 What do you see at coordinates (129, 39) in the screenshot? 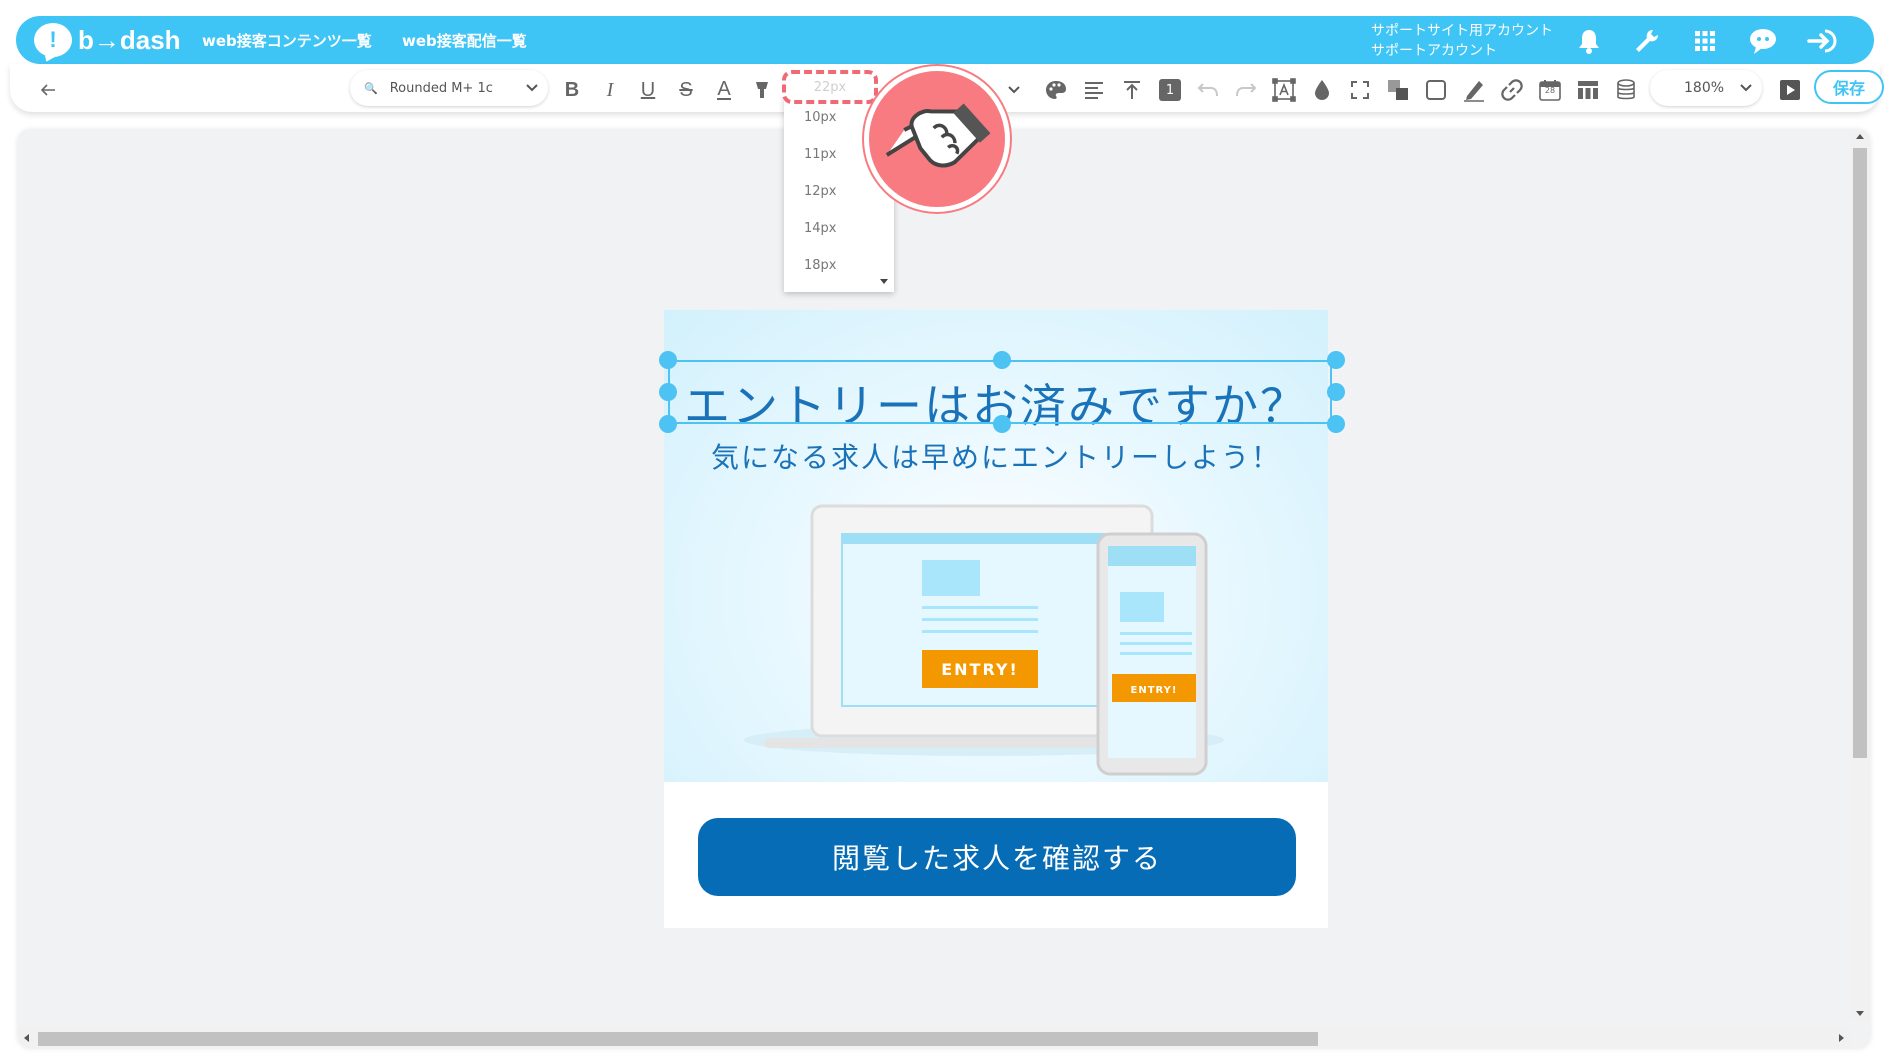
I see `logo-text: b→dash` at bounding box center [129, 39].